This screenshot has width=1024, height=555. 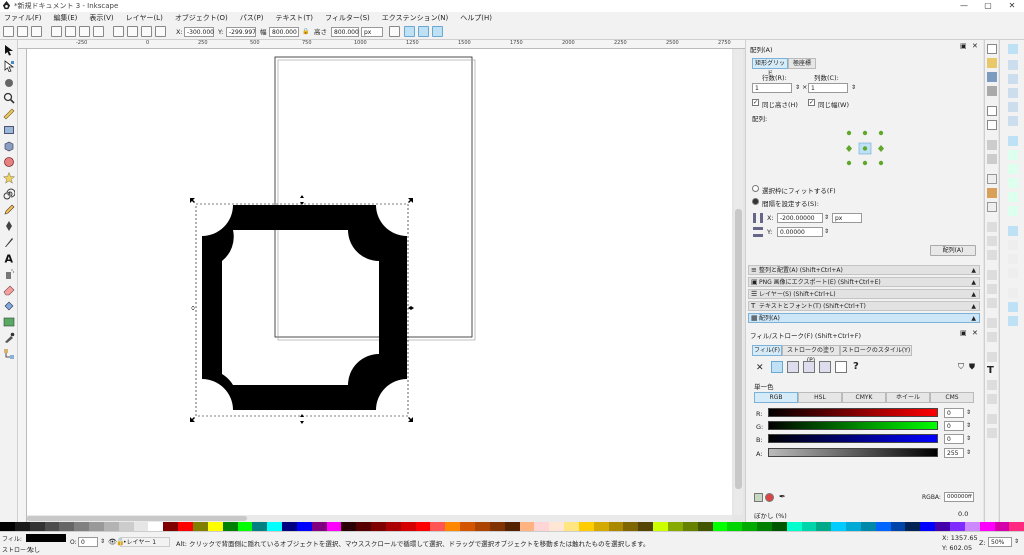 What do you see at coordinates (992, 371) in the screenshot?
I see `text-font-icon: T` at bounding box center [992, 371].